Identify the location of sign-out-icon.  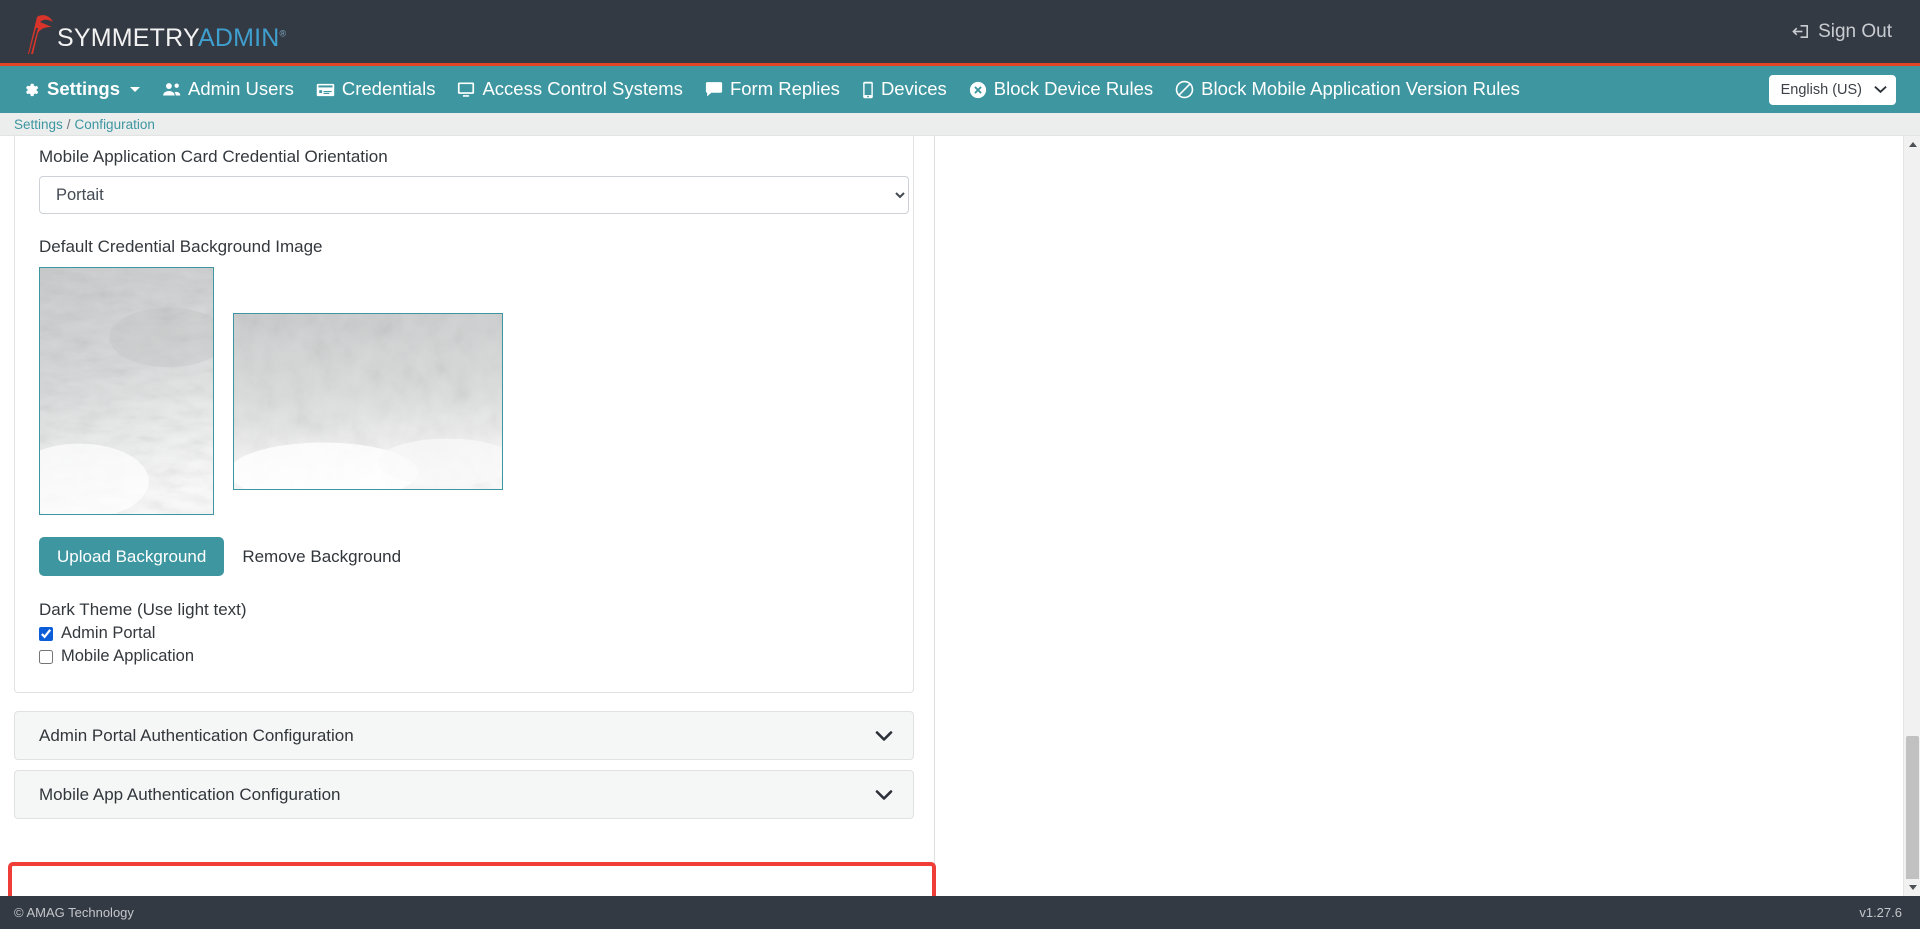
(1801, 31).